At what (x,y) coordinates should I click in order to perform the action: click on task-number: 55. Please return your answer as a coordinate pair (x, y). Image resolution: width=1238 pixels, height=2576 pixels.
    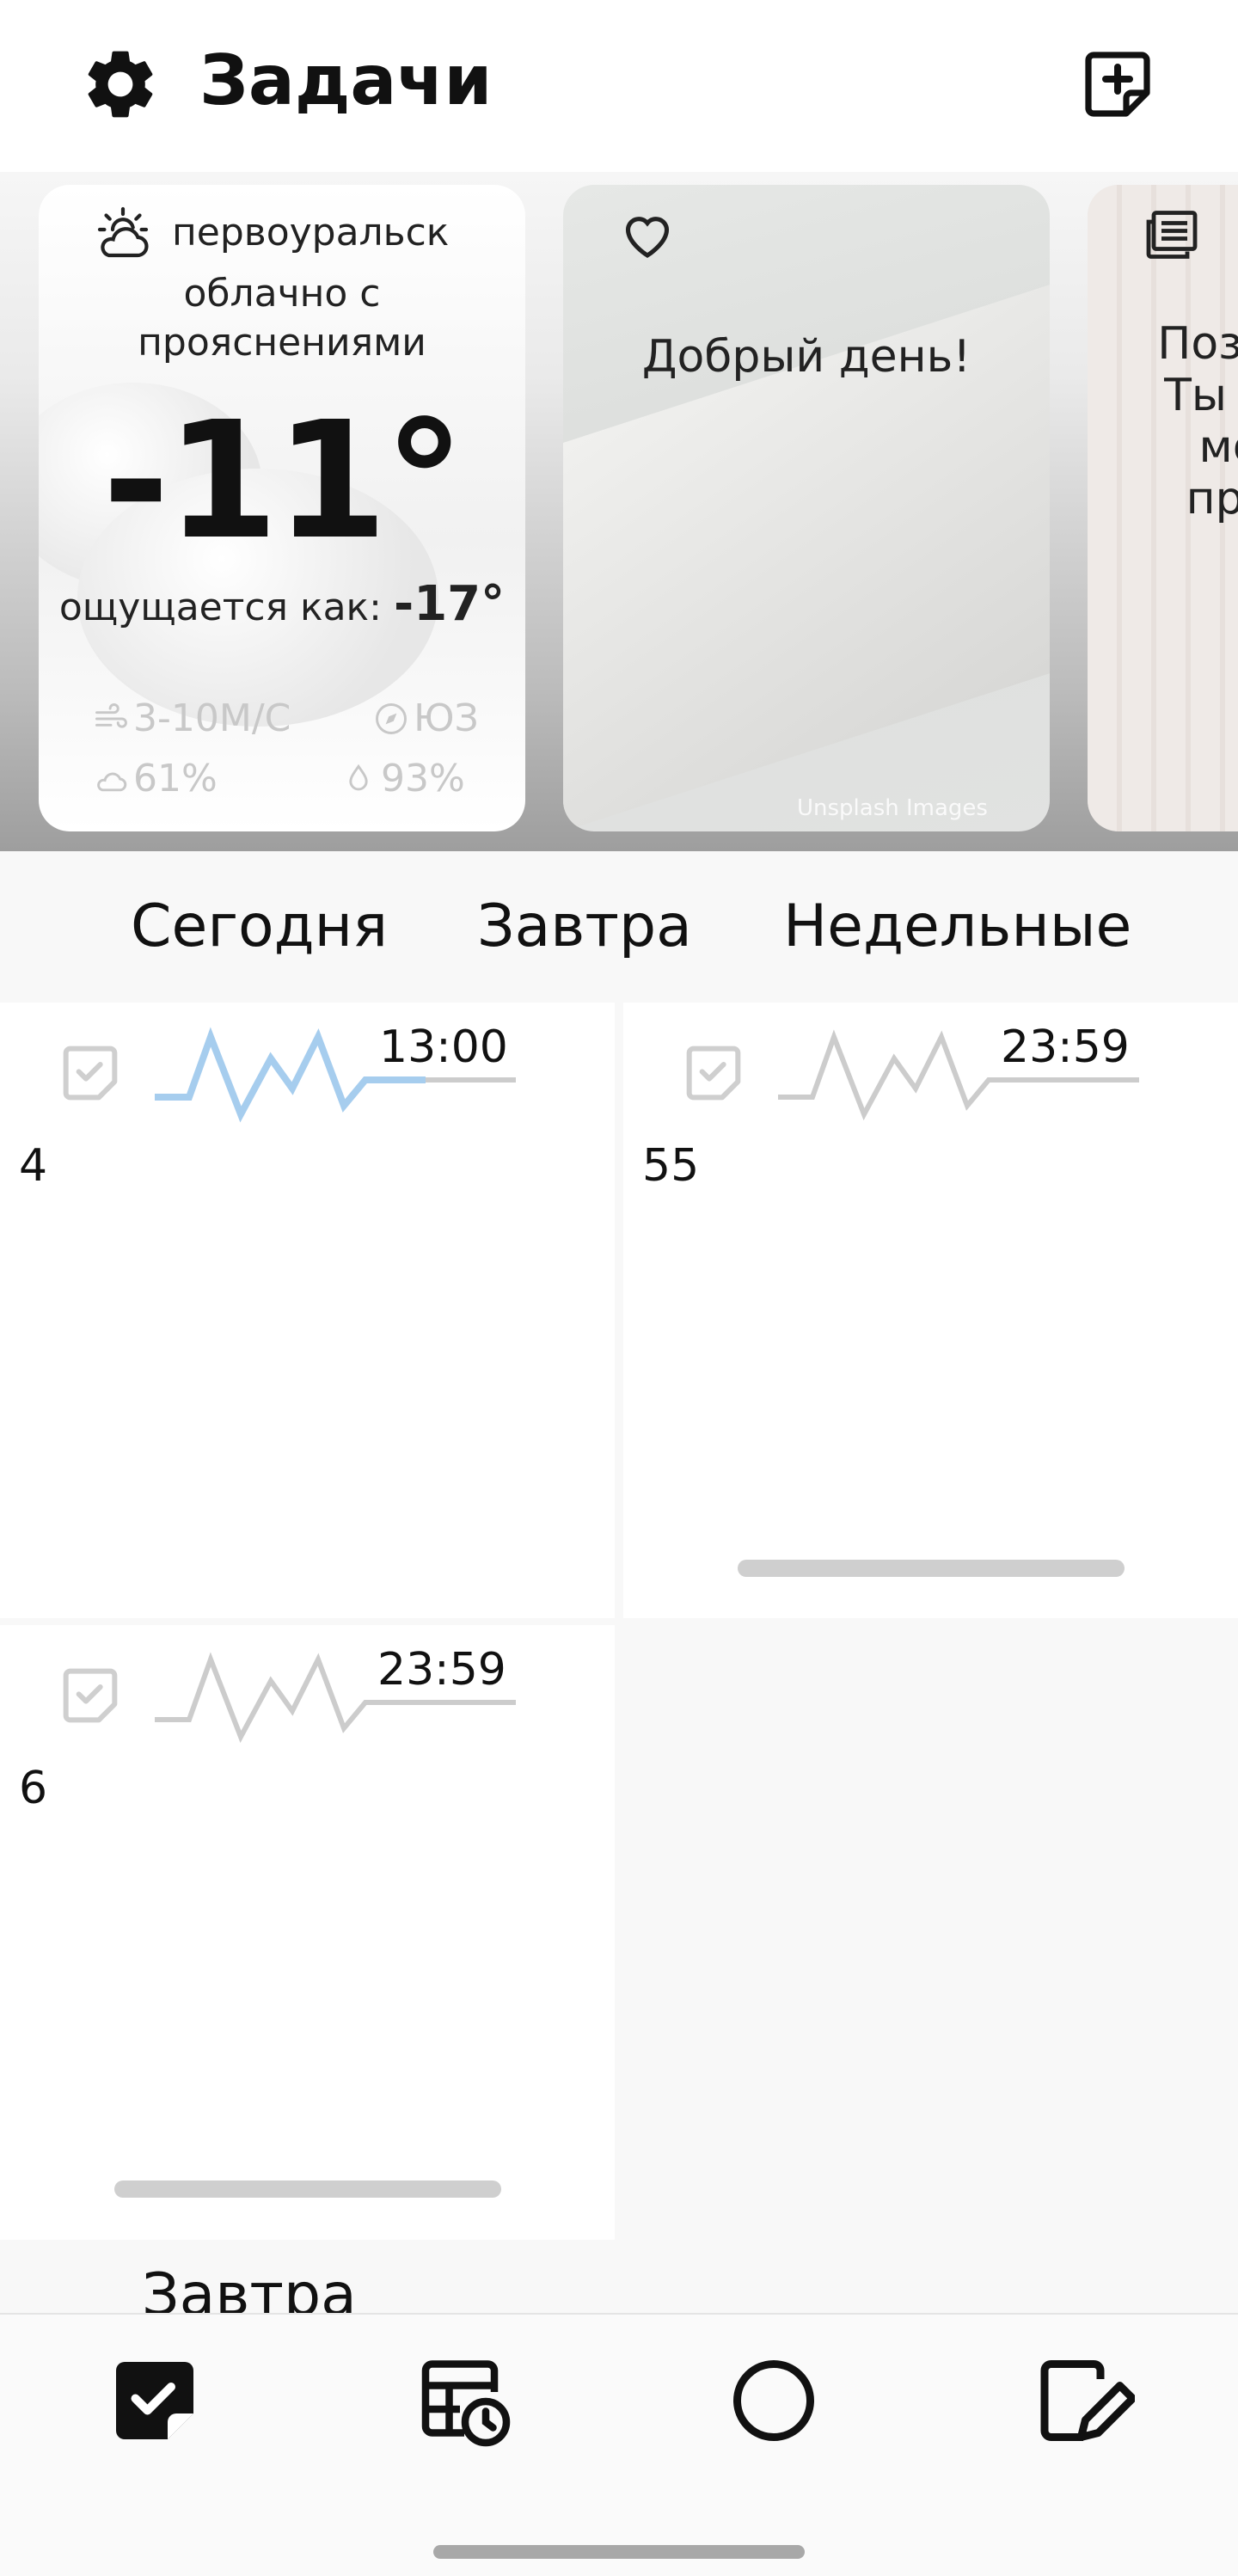
    Looking at the image, I should click on (671, 1166).